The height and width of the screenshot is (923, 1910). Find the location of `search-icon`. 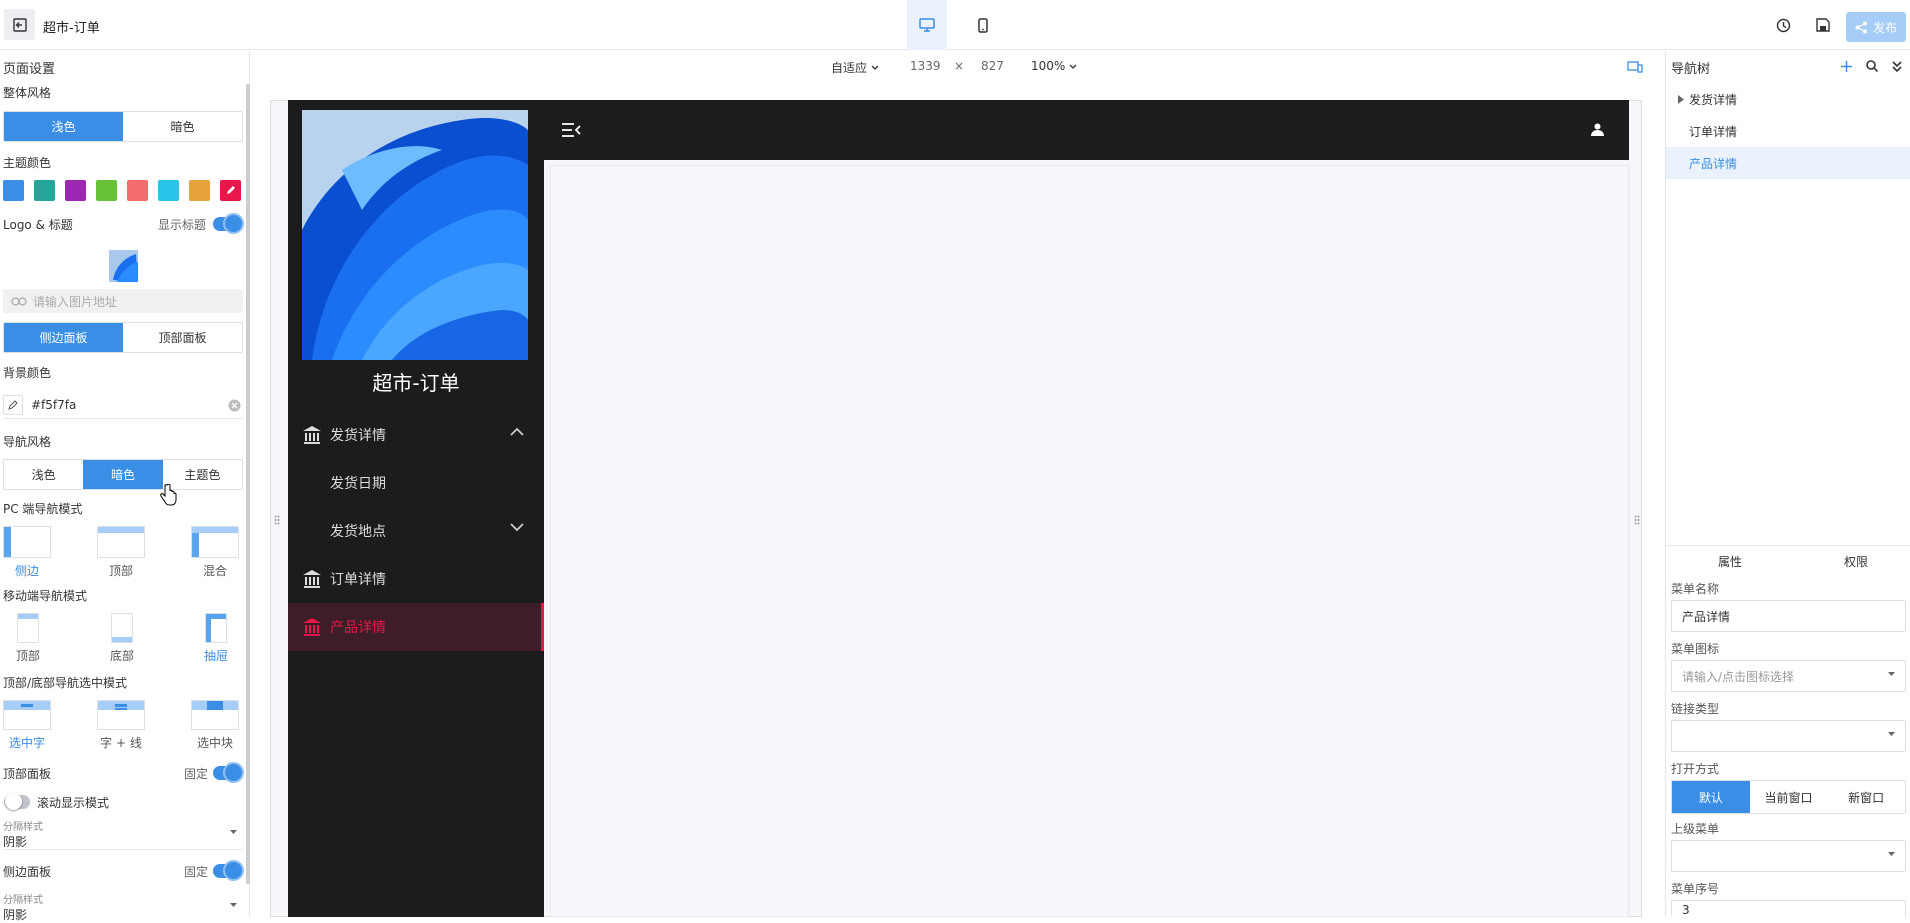

search-icon is located at coordinates (1872, 66).